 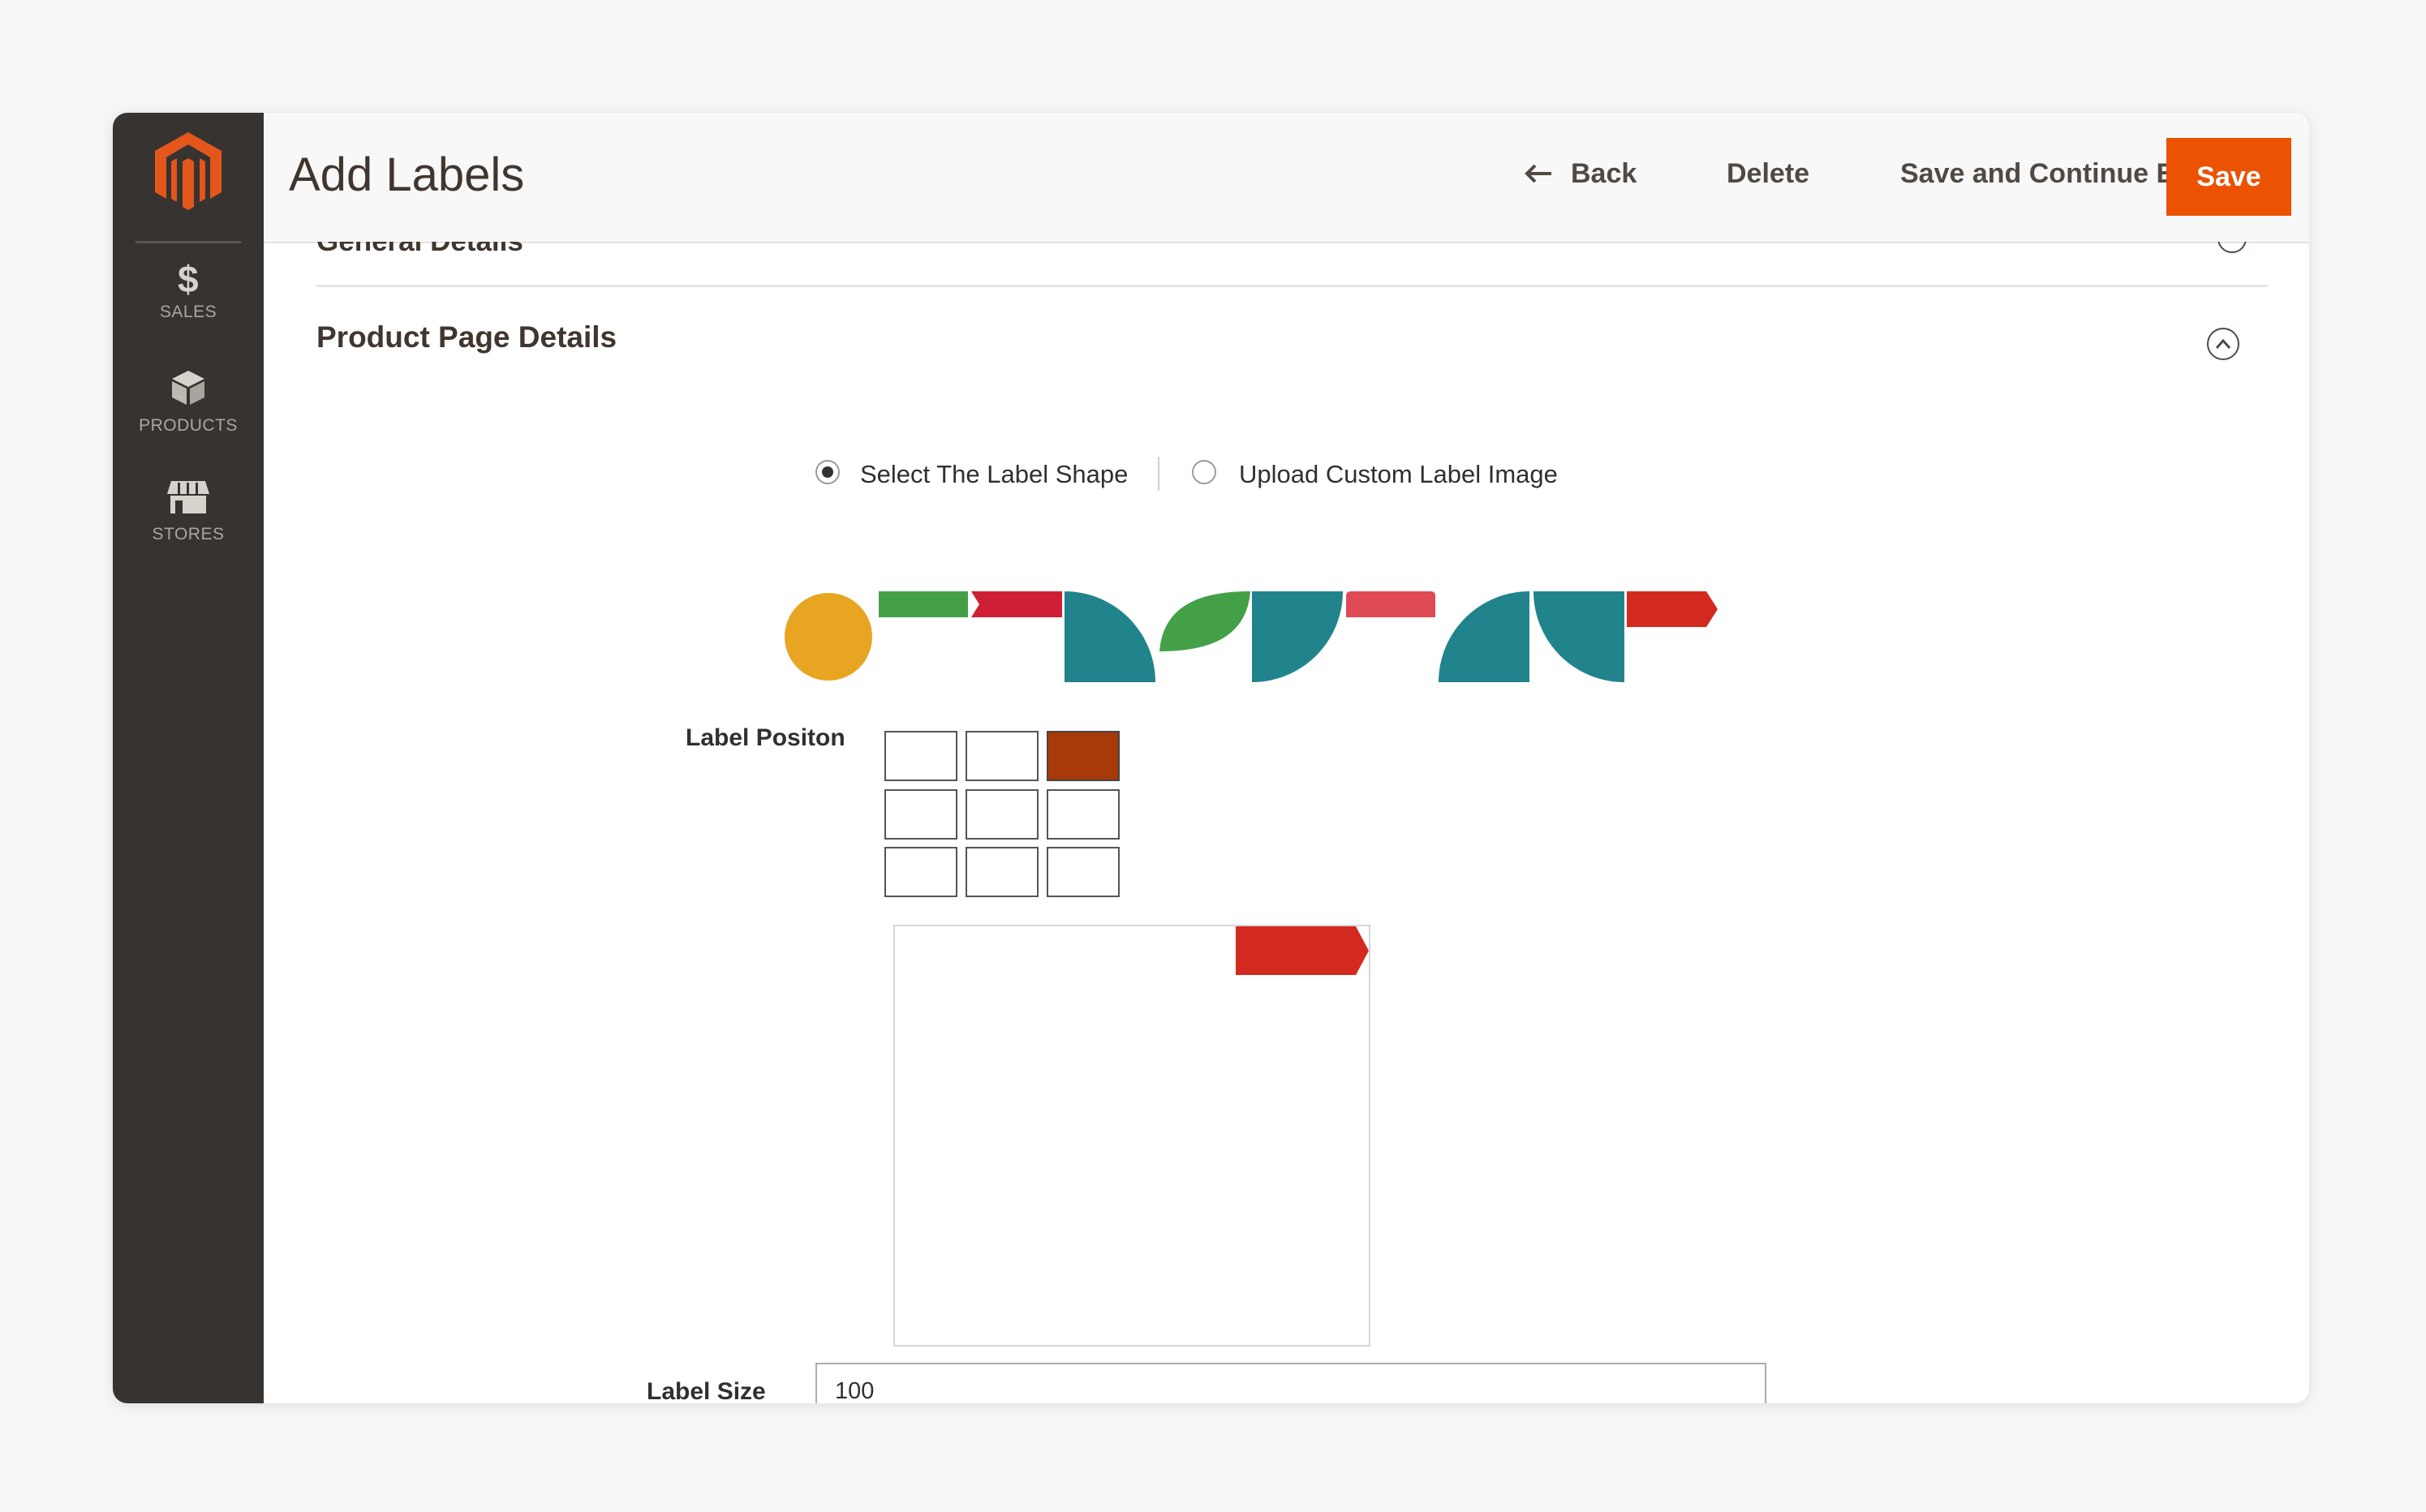 What do you see at coordinates (1204, 621) in the screenshot?
I see `shape-leaf` at bounding box center [1204, 621].